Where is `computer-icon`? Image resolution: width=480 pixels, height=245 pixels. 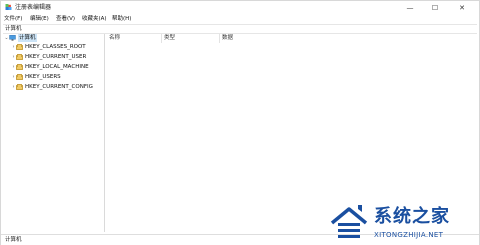 computer-icon is located at coordinates (12, 38).